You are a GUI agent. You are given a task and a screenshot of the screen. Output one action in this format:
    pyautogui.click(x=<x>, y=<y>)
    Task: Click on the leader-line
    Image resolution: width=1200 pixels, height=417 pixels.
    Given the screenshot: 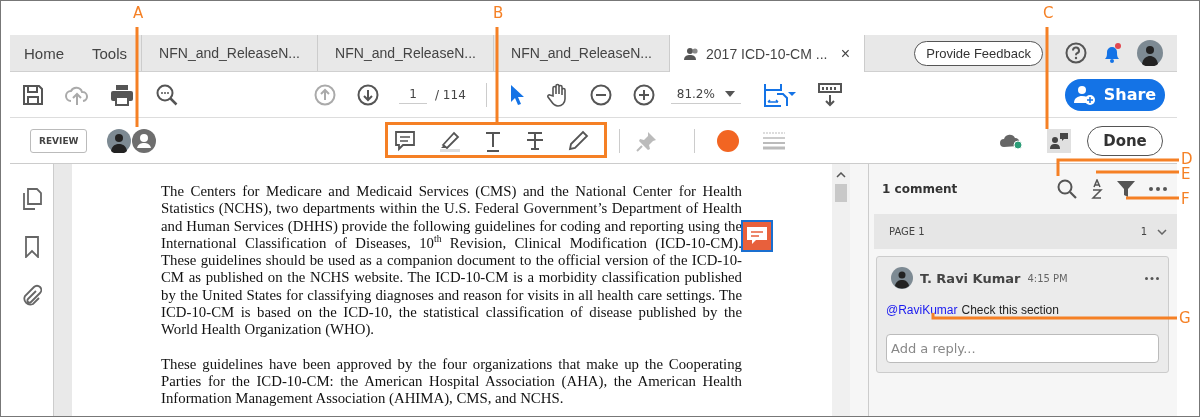 What is the action you would take?
    pyautogui.click(x=1152, y=198)
    